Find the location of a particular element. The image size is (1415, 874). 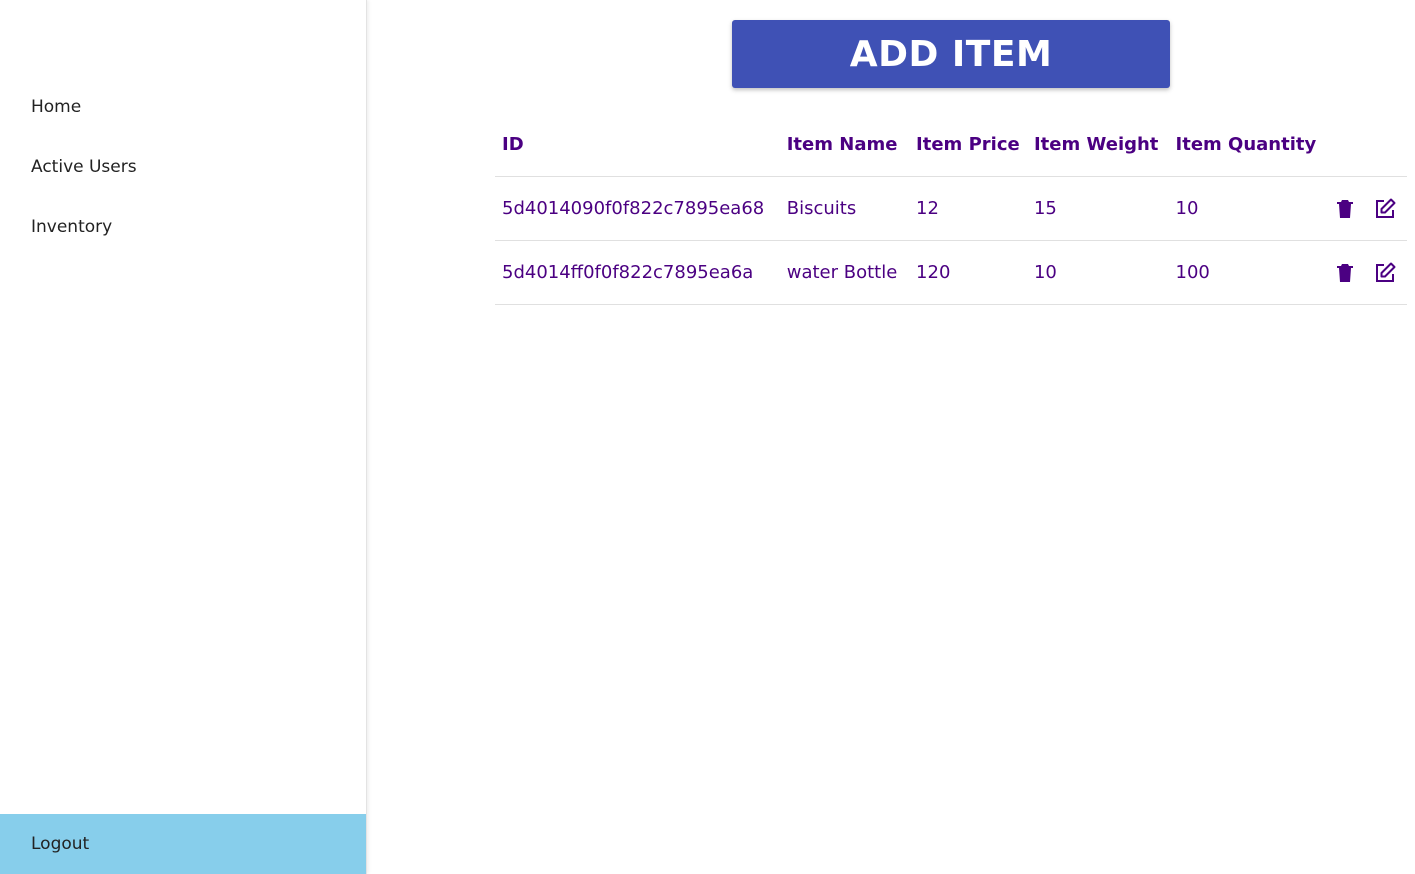

column-header-item-quantity: Item Quantity is located at coordinates (1242, 145).